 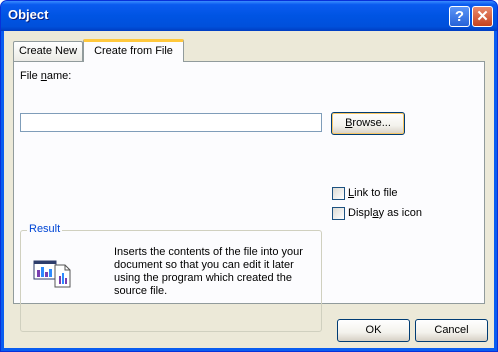 What do you see at coordinates (385, 213) in the screenshot?
I see `display-as-icon-label: Display as icon` at bounding box center [385, 213].